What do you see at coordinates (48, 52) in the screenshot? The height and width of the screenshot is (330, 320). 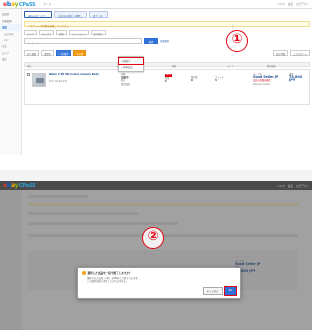 I see `selected-button: 選択中` at bounding box center [48, 52].